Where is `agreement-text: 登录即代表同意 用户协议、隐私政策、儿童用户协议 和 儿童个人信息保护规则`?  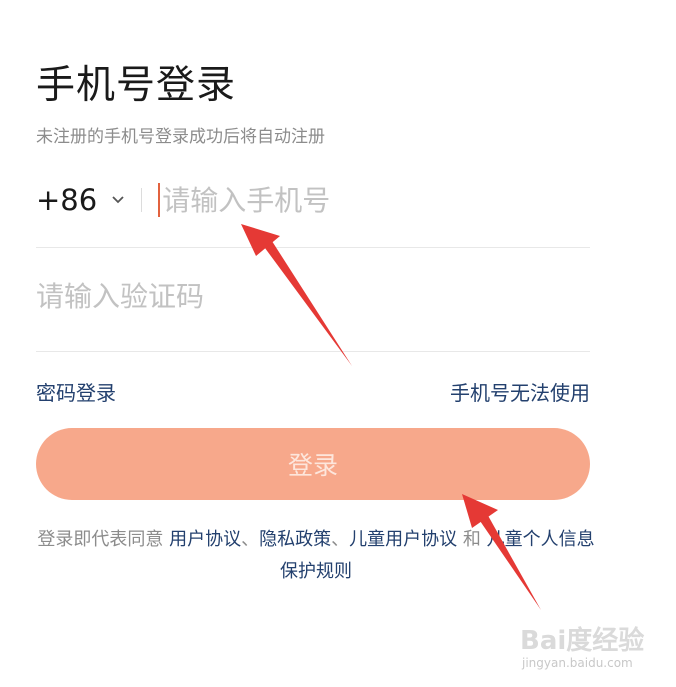 agreement-text: 登录即代表同意 用户协议、隐私政策、儿童用户协议 和 儿童个人信息保护规则 is located at coordinates (316, 556).